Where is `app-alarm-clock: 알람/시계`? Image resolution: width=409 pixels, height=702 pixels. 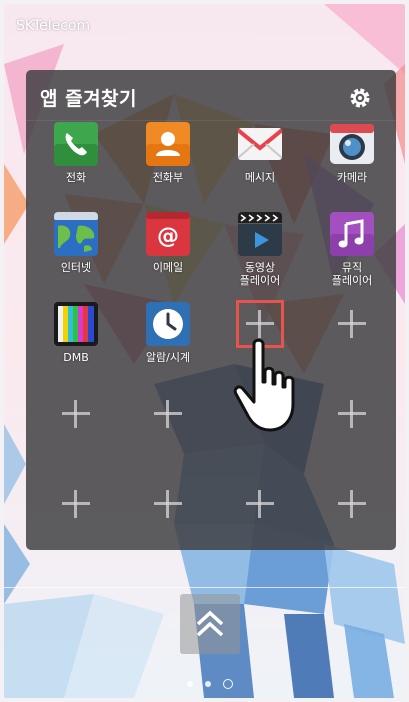 app-alarm-clock: 알람/시계 is located at coordinates (168, 347).